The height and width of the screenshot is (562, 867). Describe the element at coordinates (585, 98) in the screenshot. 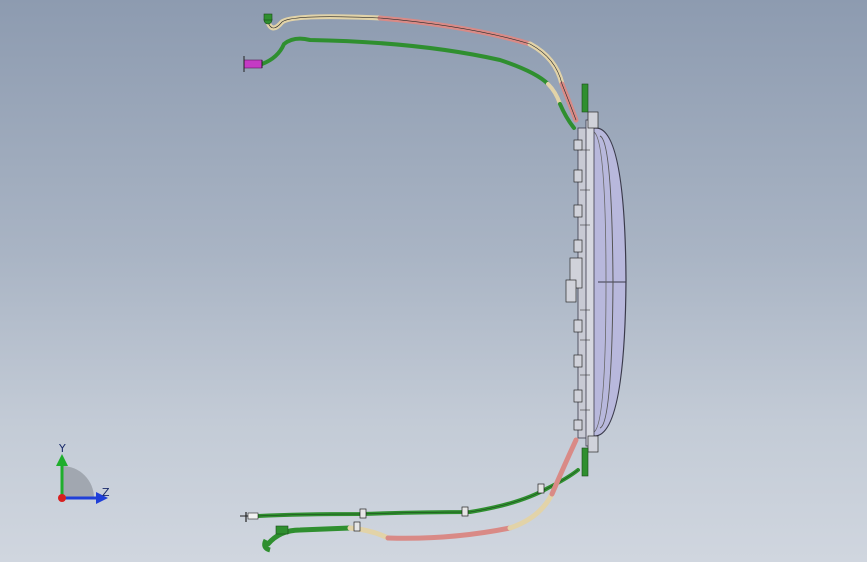

I see `upper-inlet-fitting` at that location.